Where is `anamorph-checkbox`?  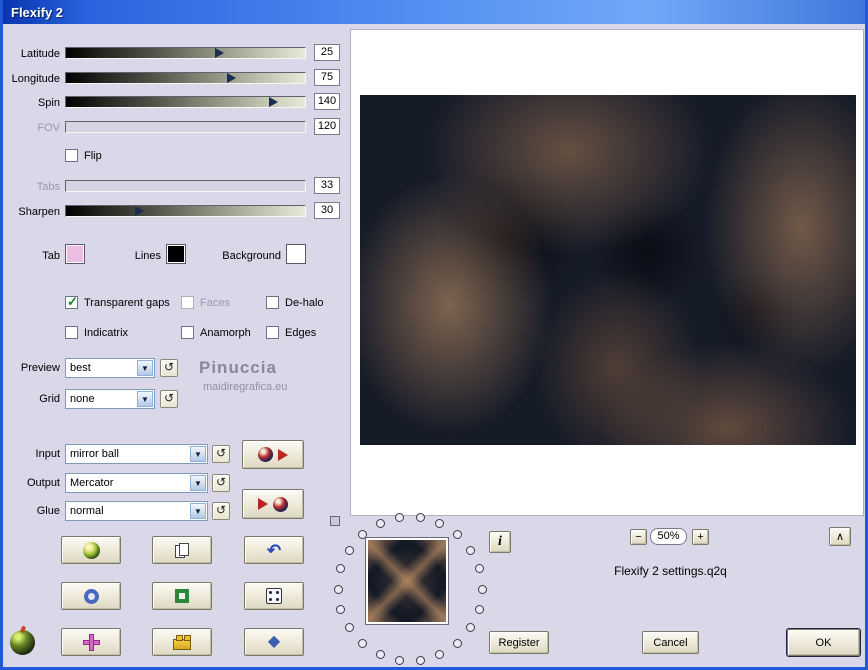 anamorph-checkbox is located at coordinates (187, 332).